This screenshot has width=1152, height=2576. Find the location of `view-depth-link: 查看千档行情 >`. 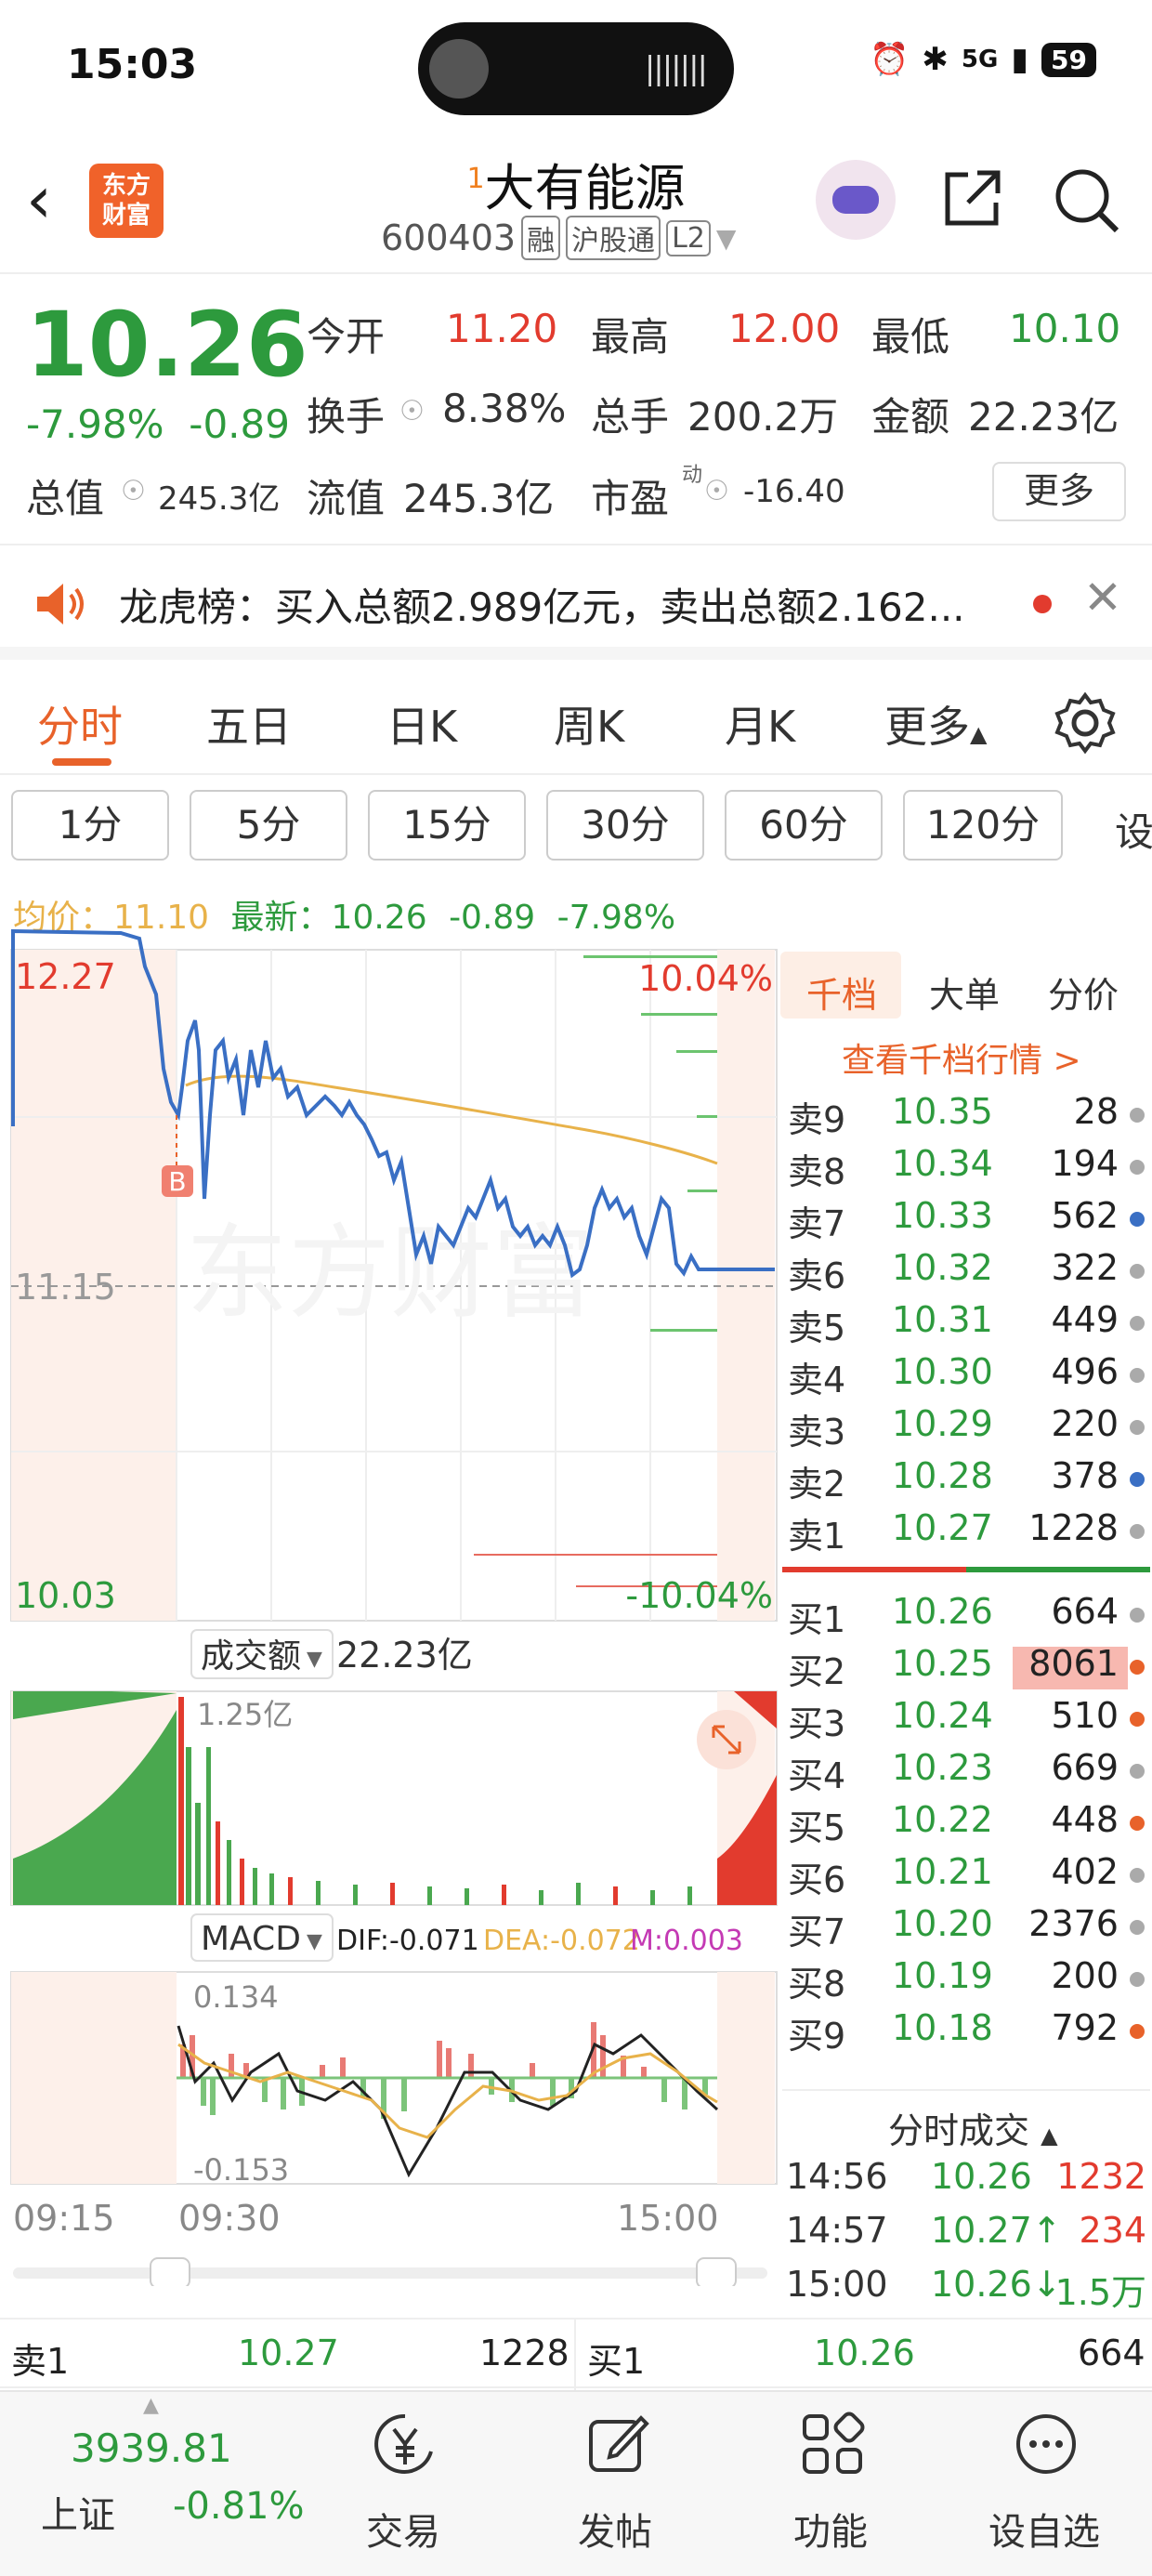

view-depth-link: 查看千档行情 > is located at coordinates (961, 1057).